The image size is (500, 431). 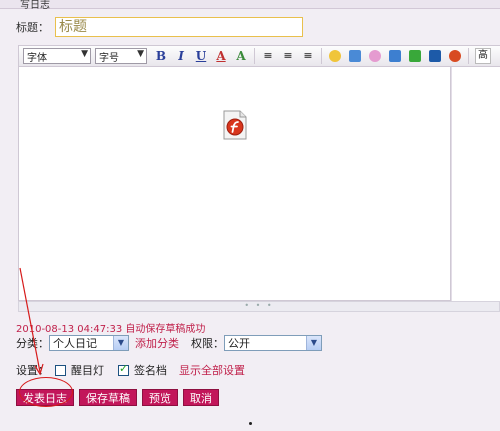 I want to click on title-label: 标题：, so click(x=32, y=27).